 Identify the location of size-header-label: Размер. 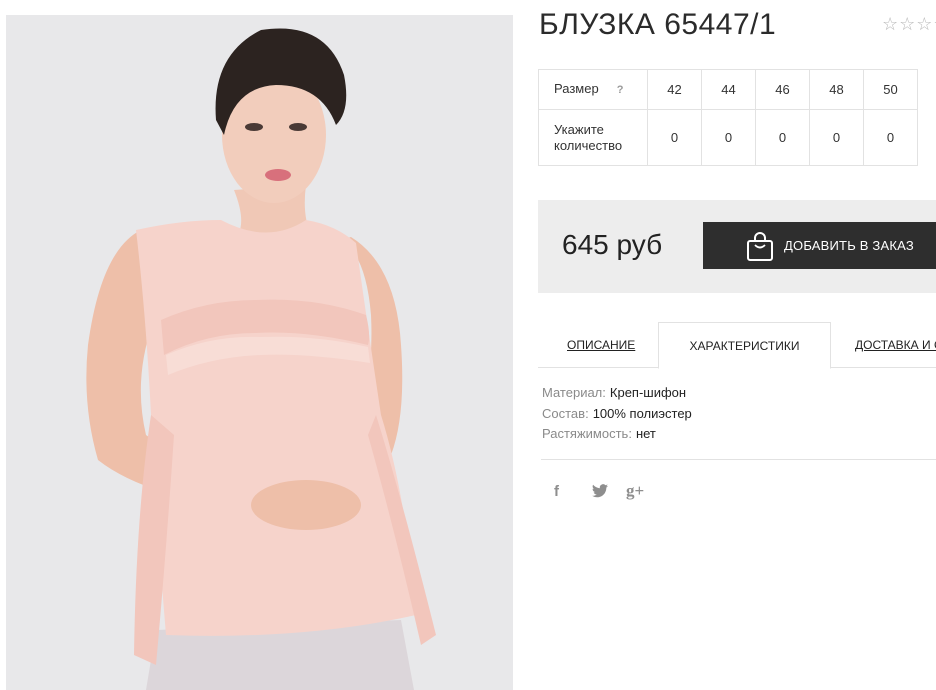
(576, 88).